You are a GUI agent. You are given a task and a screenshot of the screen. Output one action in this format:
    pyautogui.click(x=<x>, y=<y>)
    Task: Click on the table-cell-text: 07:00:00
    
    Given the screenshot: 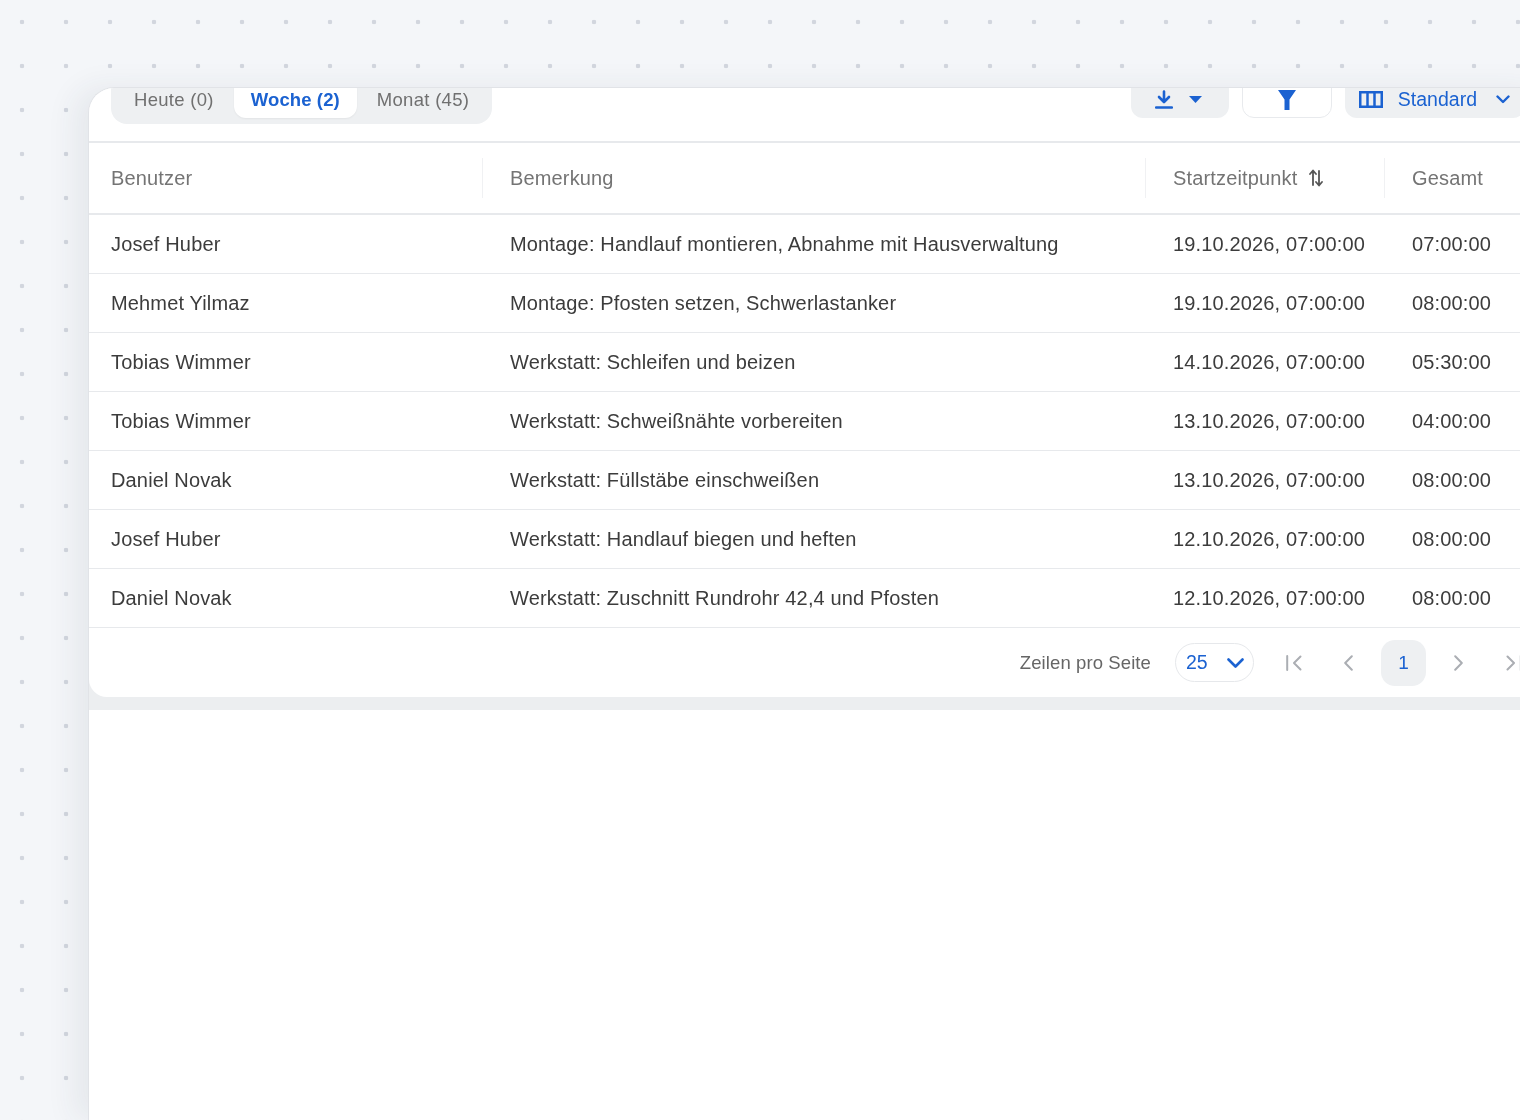 What is the action you would take?
    pyautogui.click(x=1452, y=244)
    